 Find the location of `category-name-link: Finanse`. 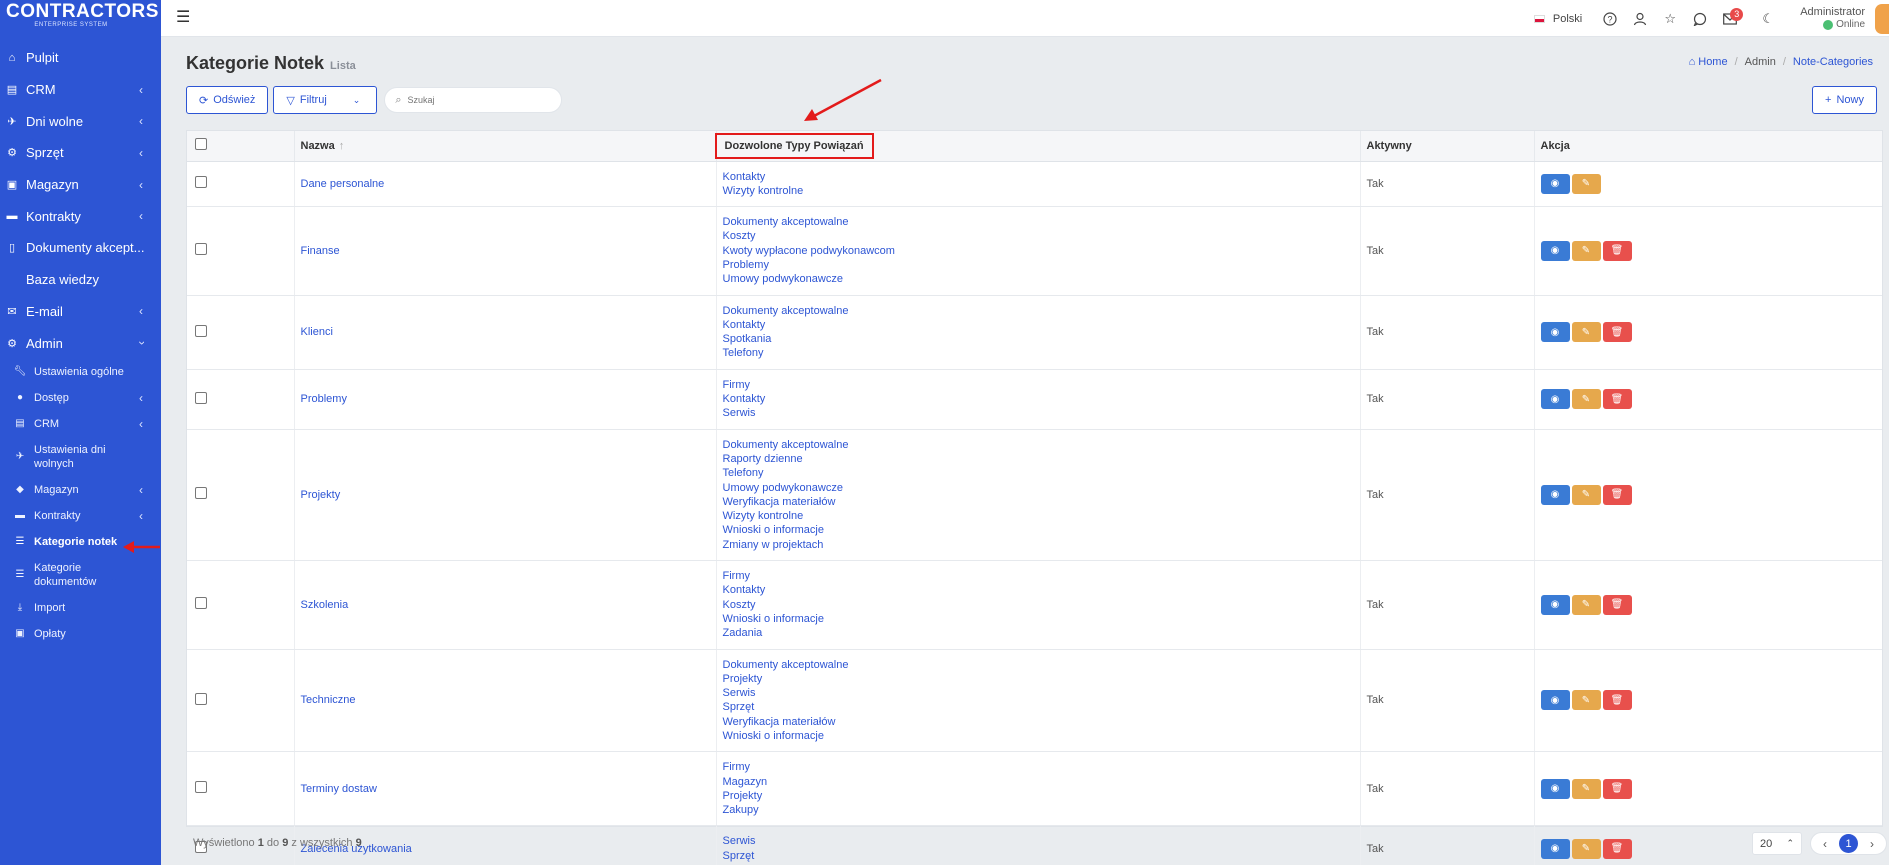

category-name-link: Finanse is located at coordinates (320, 251).